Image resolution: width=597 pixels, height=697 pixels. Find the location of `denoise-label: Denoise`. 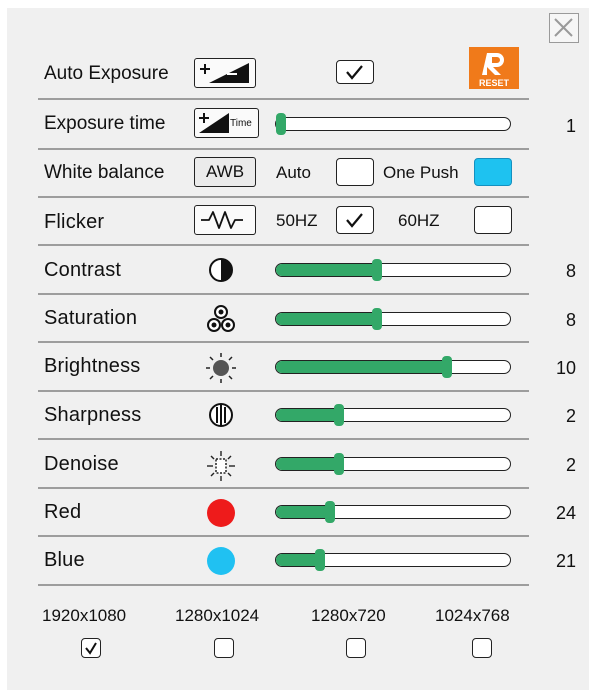

denoise-label: Denoise is located at coordinates (81, 464).